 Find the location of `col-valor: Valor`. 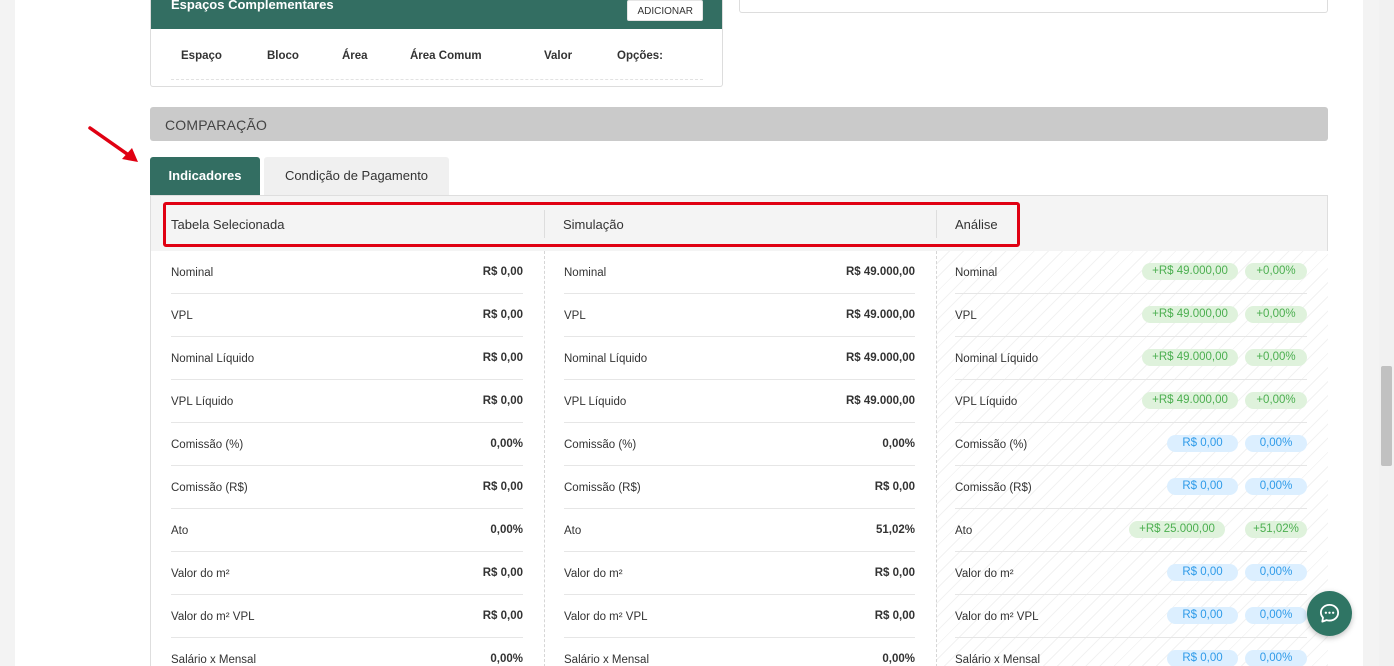

col-valor: Valor is located at coordinates (558, 56).